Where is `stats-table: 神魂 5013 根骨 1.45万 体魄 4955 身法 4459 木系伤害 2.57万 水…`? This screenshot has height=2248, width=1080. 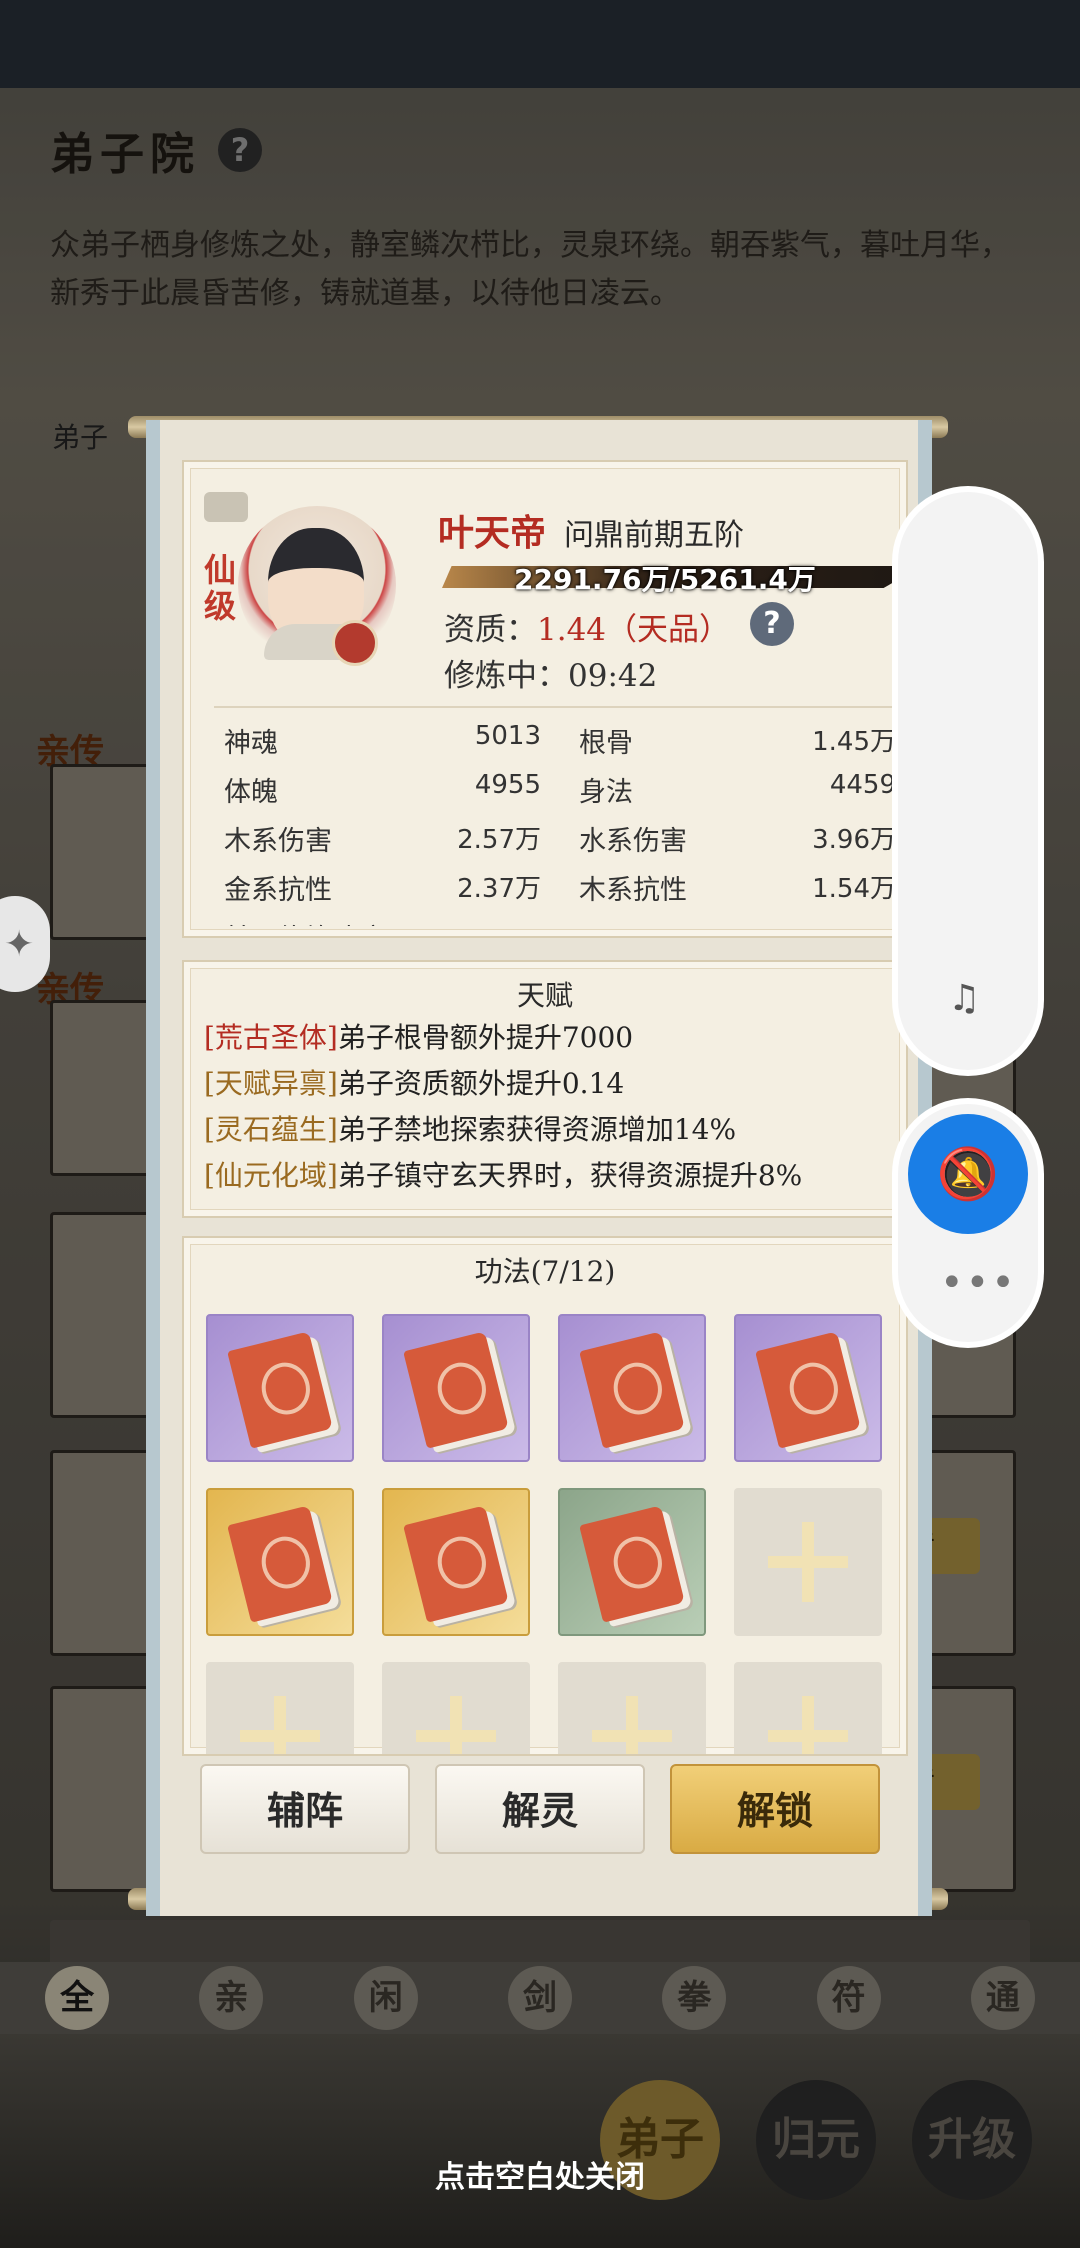 stats-table: 神魂 5013 根骨 1.45万 体魄 4955 身法 4459 木系伤害 2.57万 水… is located at coordinates (569, 821).